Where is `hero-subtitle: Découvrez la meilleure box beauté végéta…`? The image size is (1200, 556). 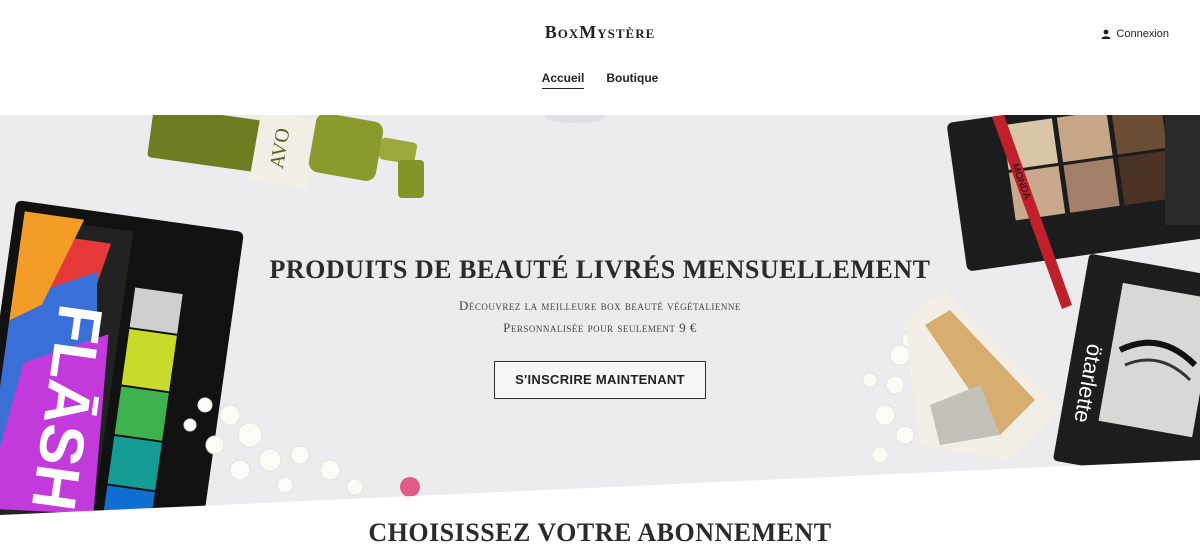
hero-subtitle: Découvrez la meilleure box beauté végéta… is located at coordinates (600, 317).